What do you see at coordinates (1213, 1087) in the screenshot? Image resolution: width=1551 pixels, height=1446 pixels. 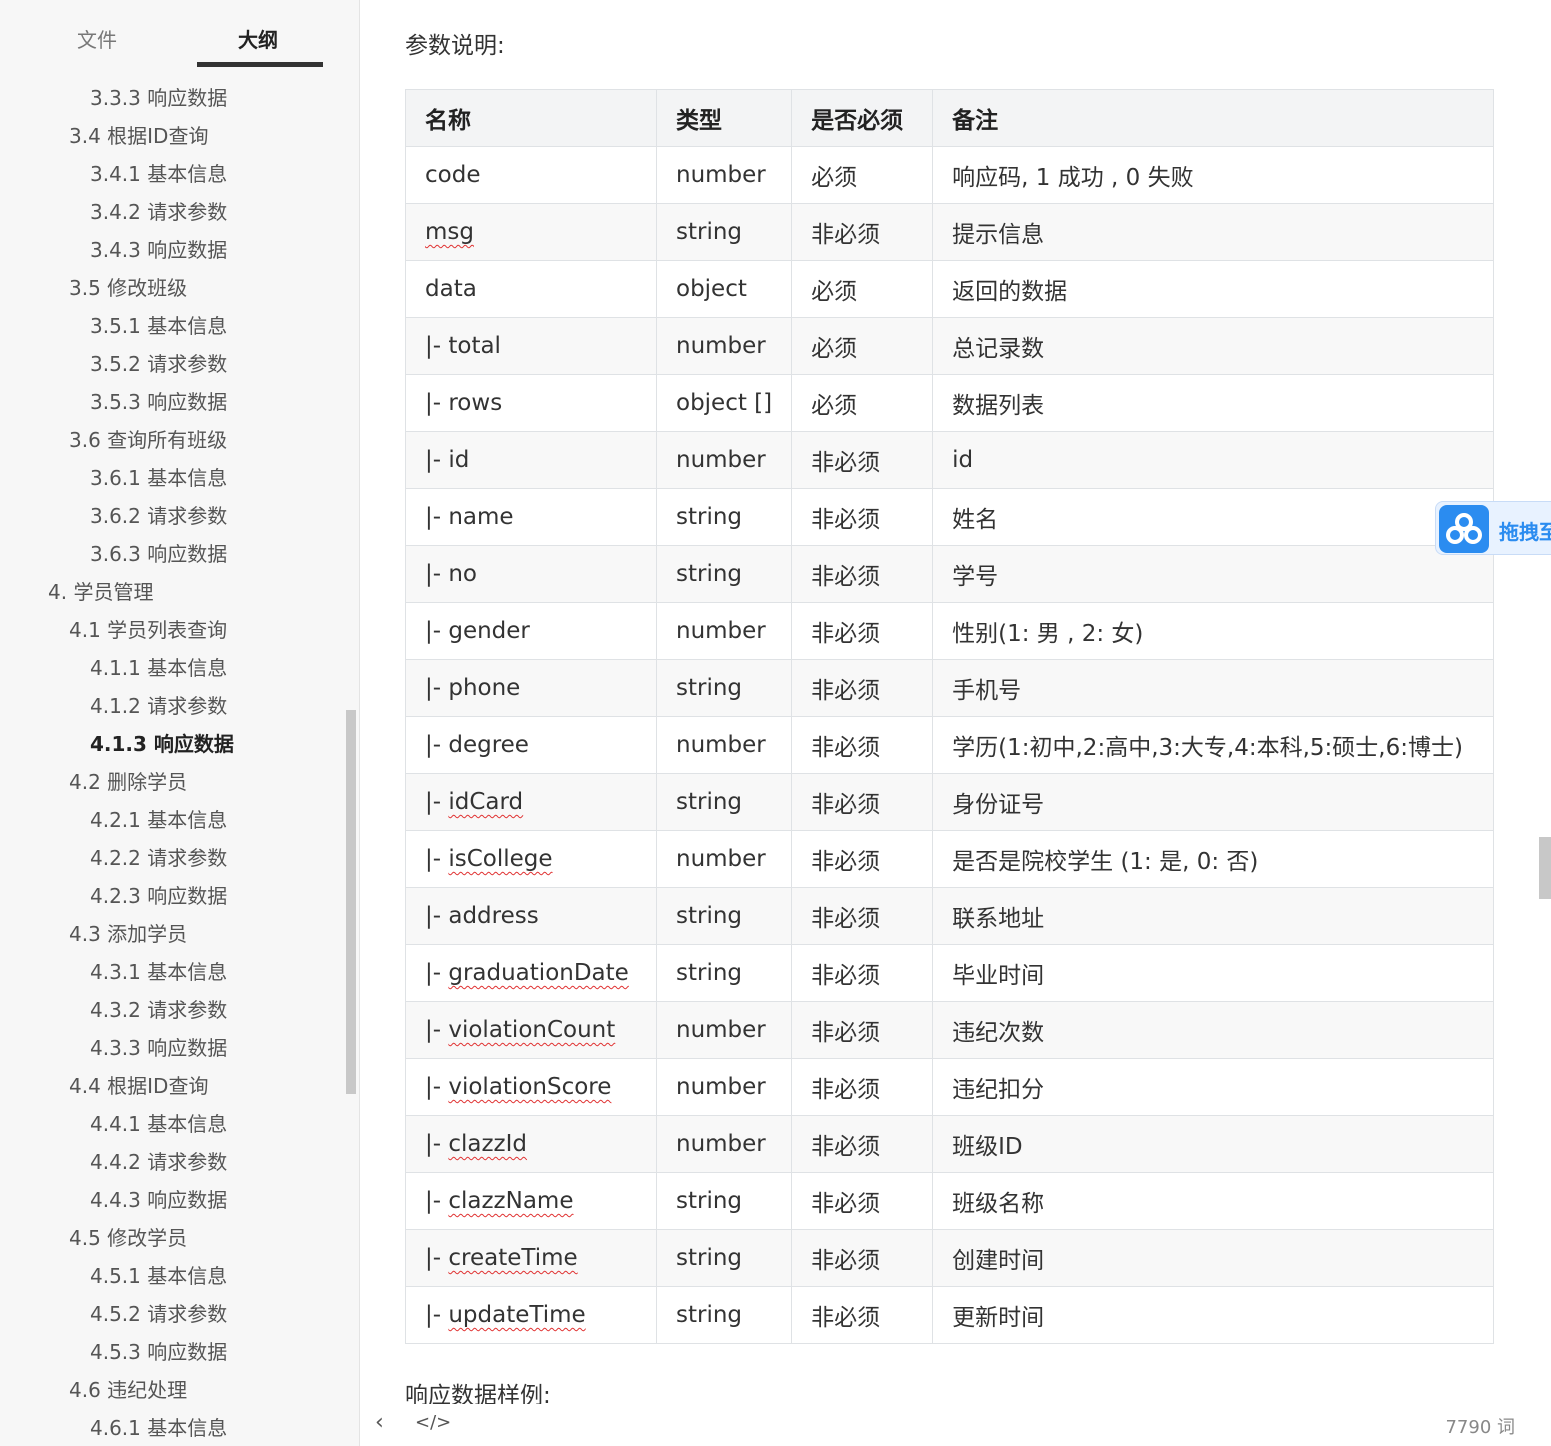 I see `cell-note: 违纪扣分` at bounding box center [1213, 1087].